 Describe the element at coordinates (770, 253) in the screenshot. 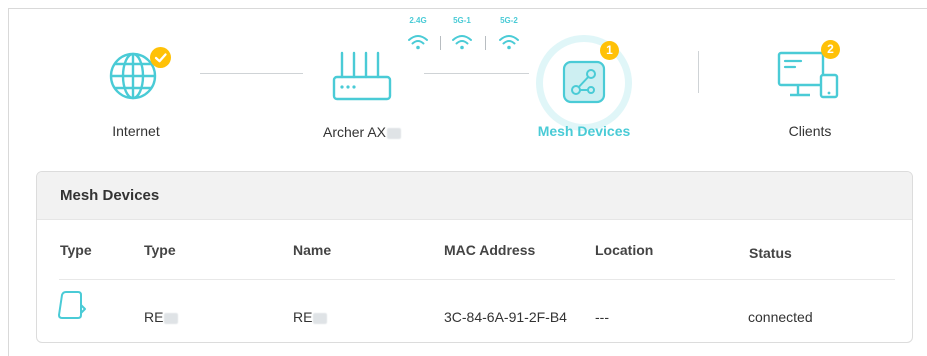

I see `column-header-status: Status` at that location.